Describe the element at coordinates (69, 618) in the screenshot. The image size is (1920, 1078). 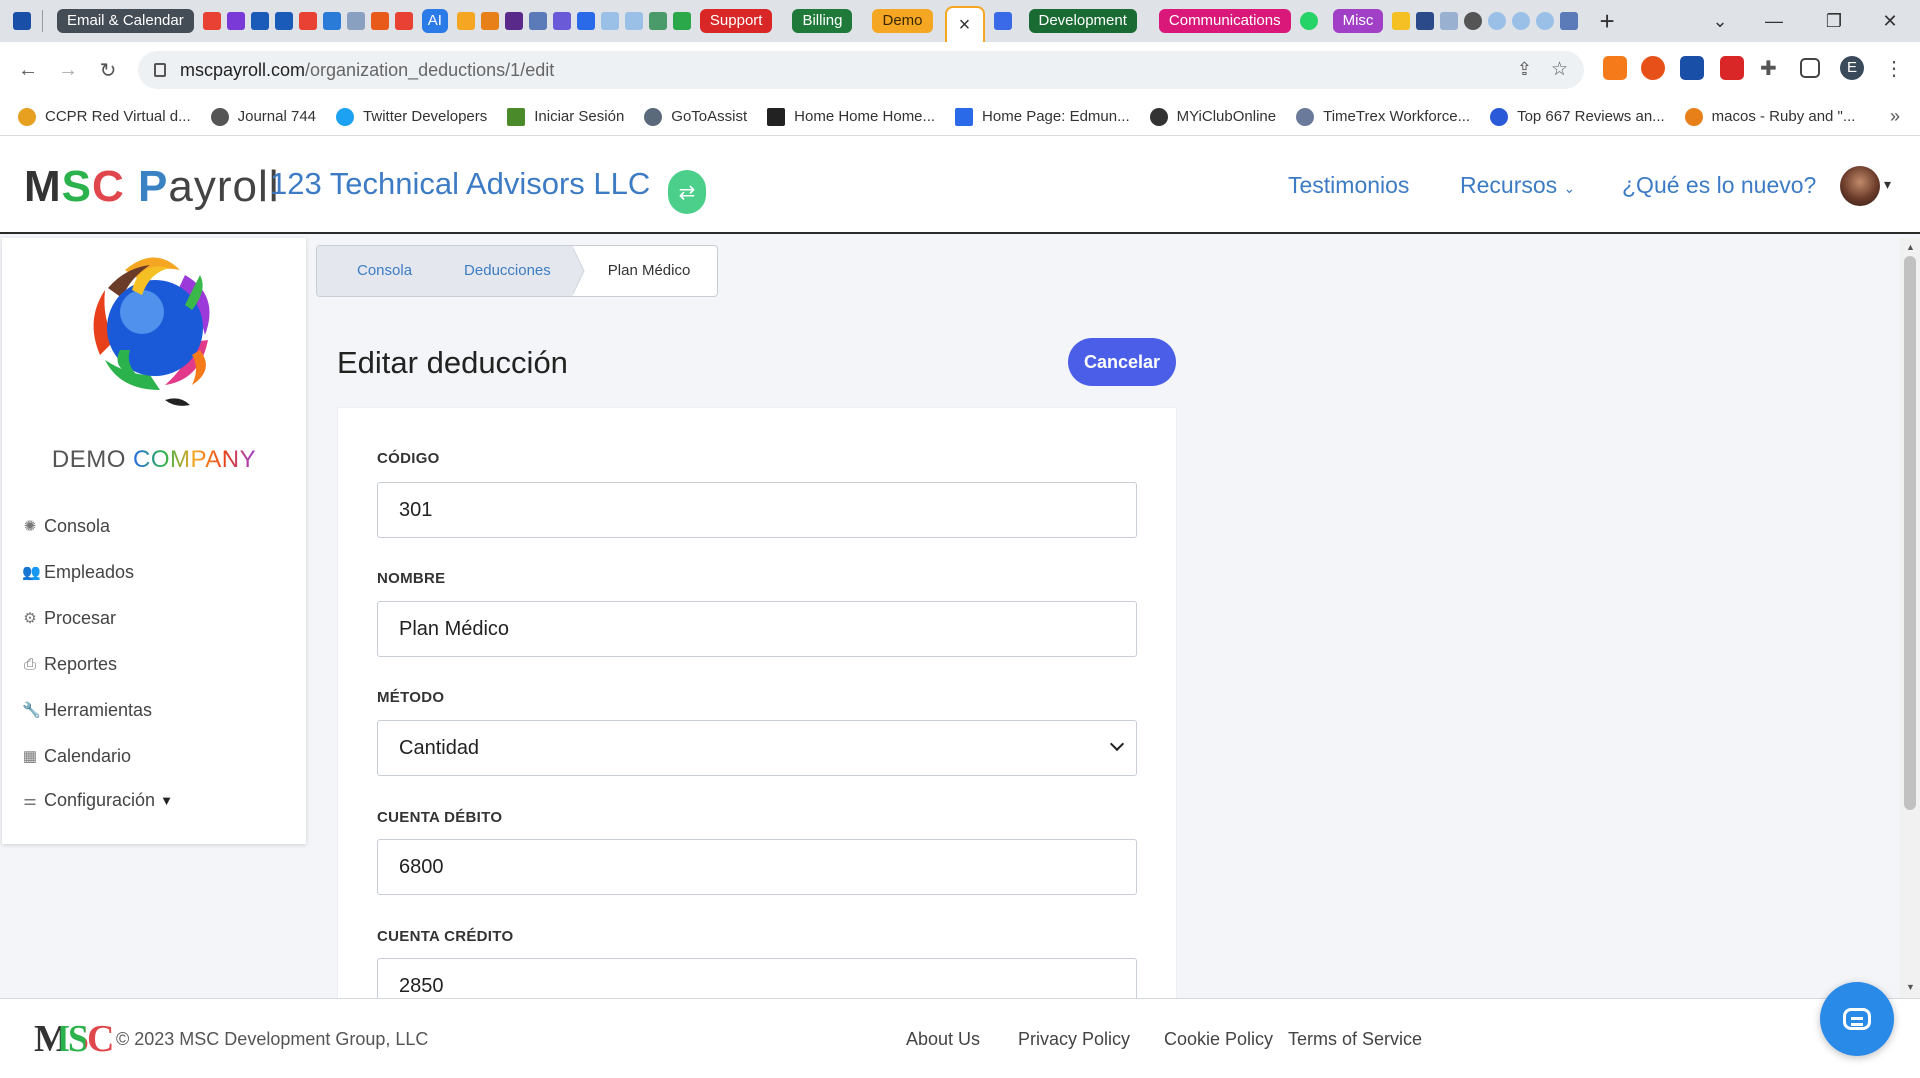
I see `sidebar-item-procesar: ⚙ Procesar` at that location.